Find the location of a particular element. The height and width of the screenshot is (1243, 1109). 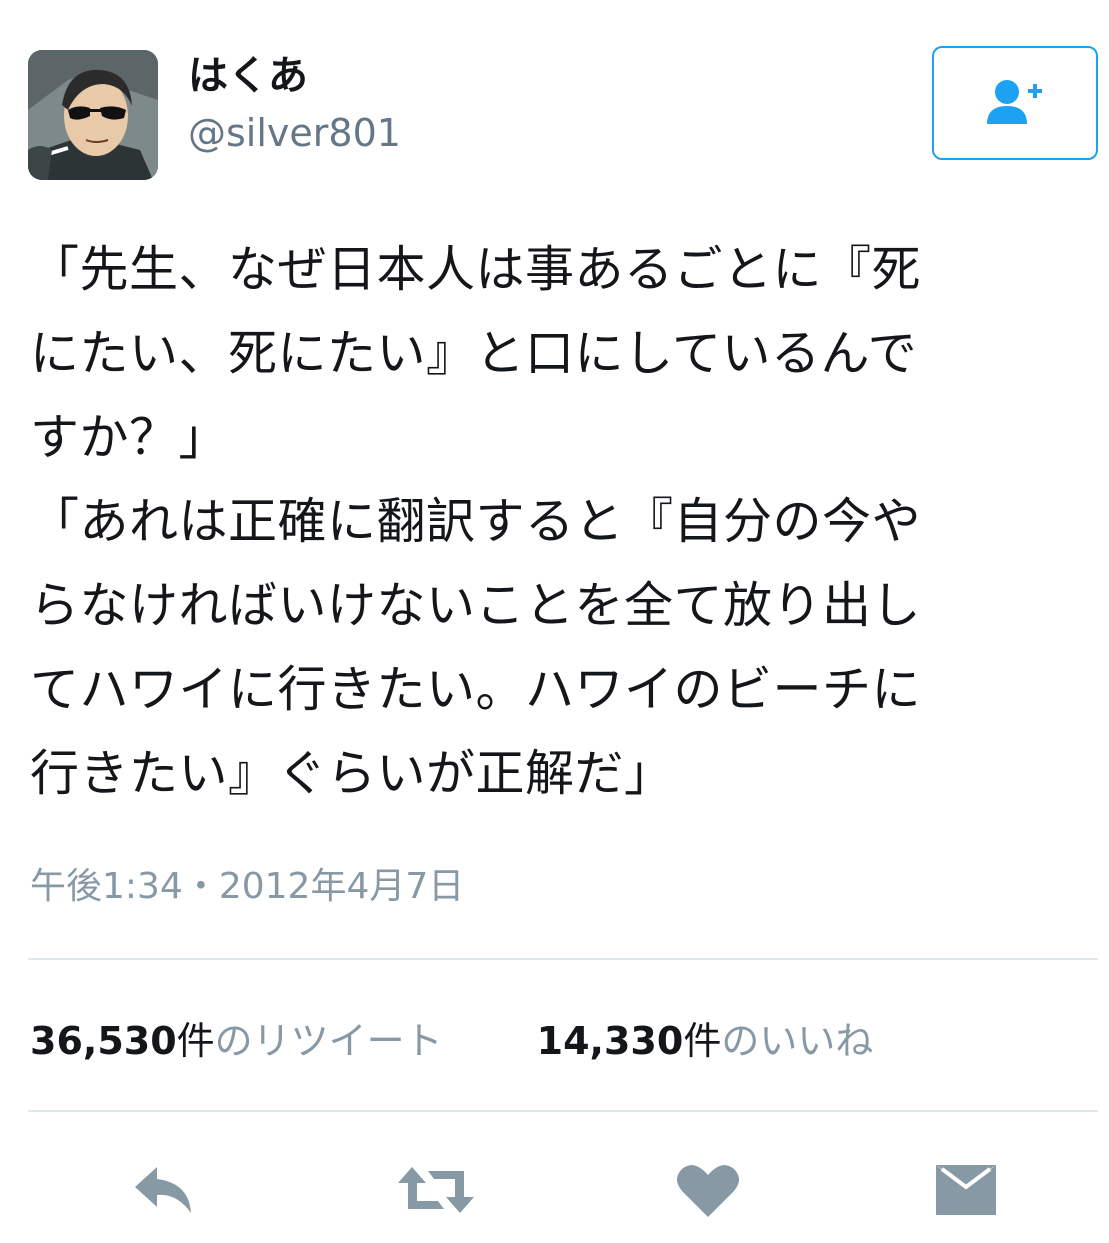

retweet-icon is located at coordinates (436, 1190).